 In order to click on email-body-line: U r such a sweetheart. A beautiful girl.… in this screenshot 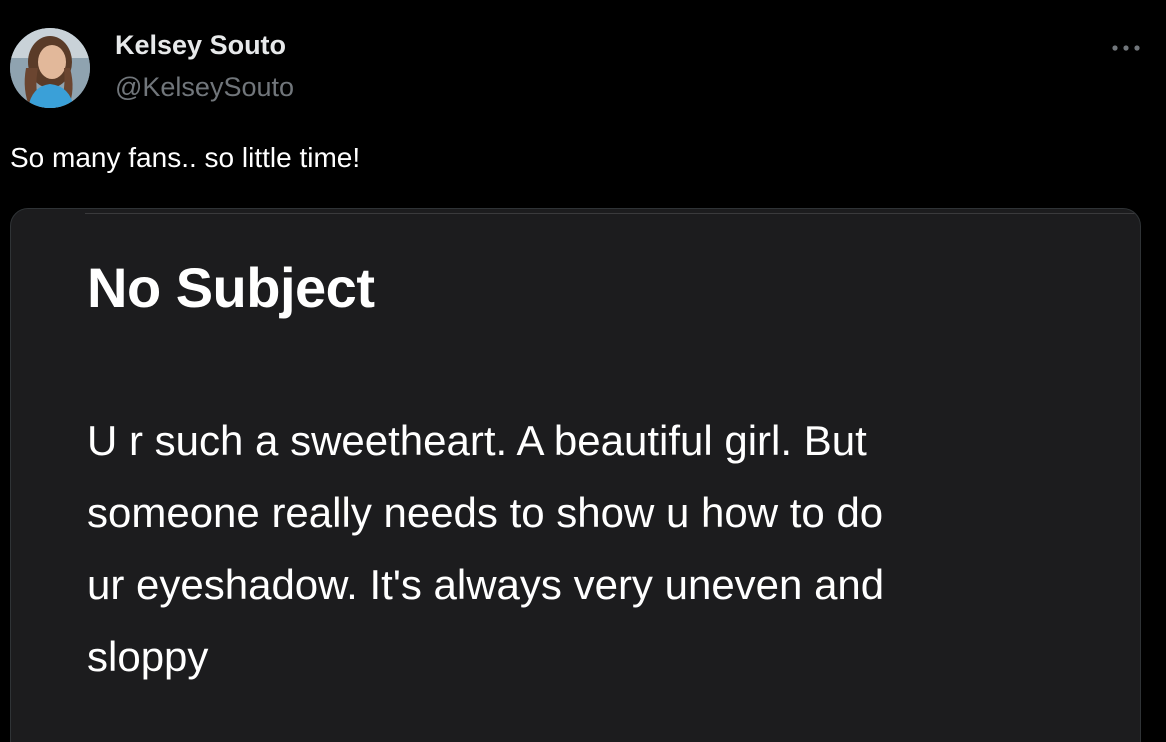, I will do `click(477, 440)`.